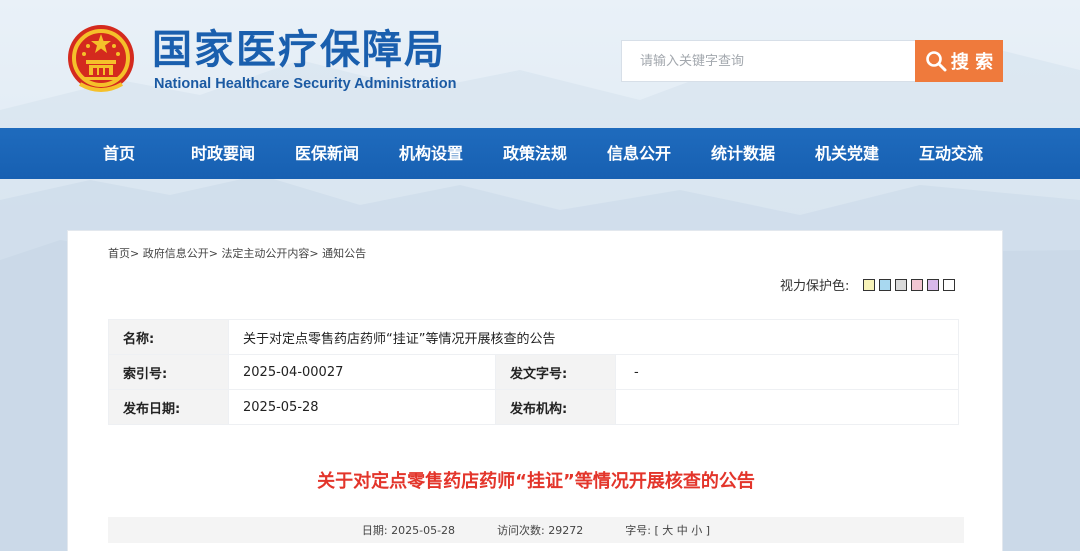 Image resolution: width=1080 pixels, height=551 pixels. Describe the element at coordinates (933, 284) in the screenshot. I see `swatch-purple` at that location.